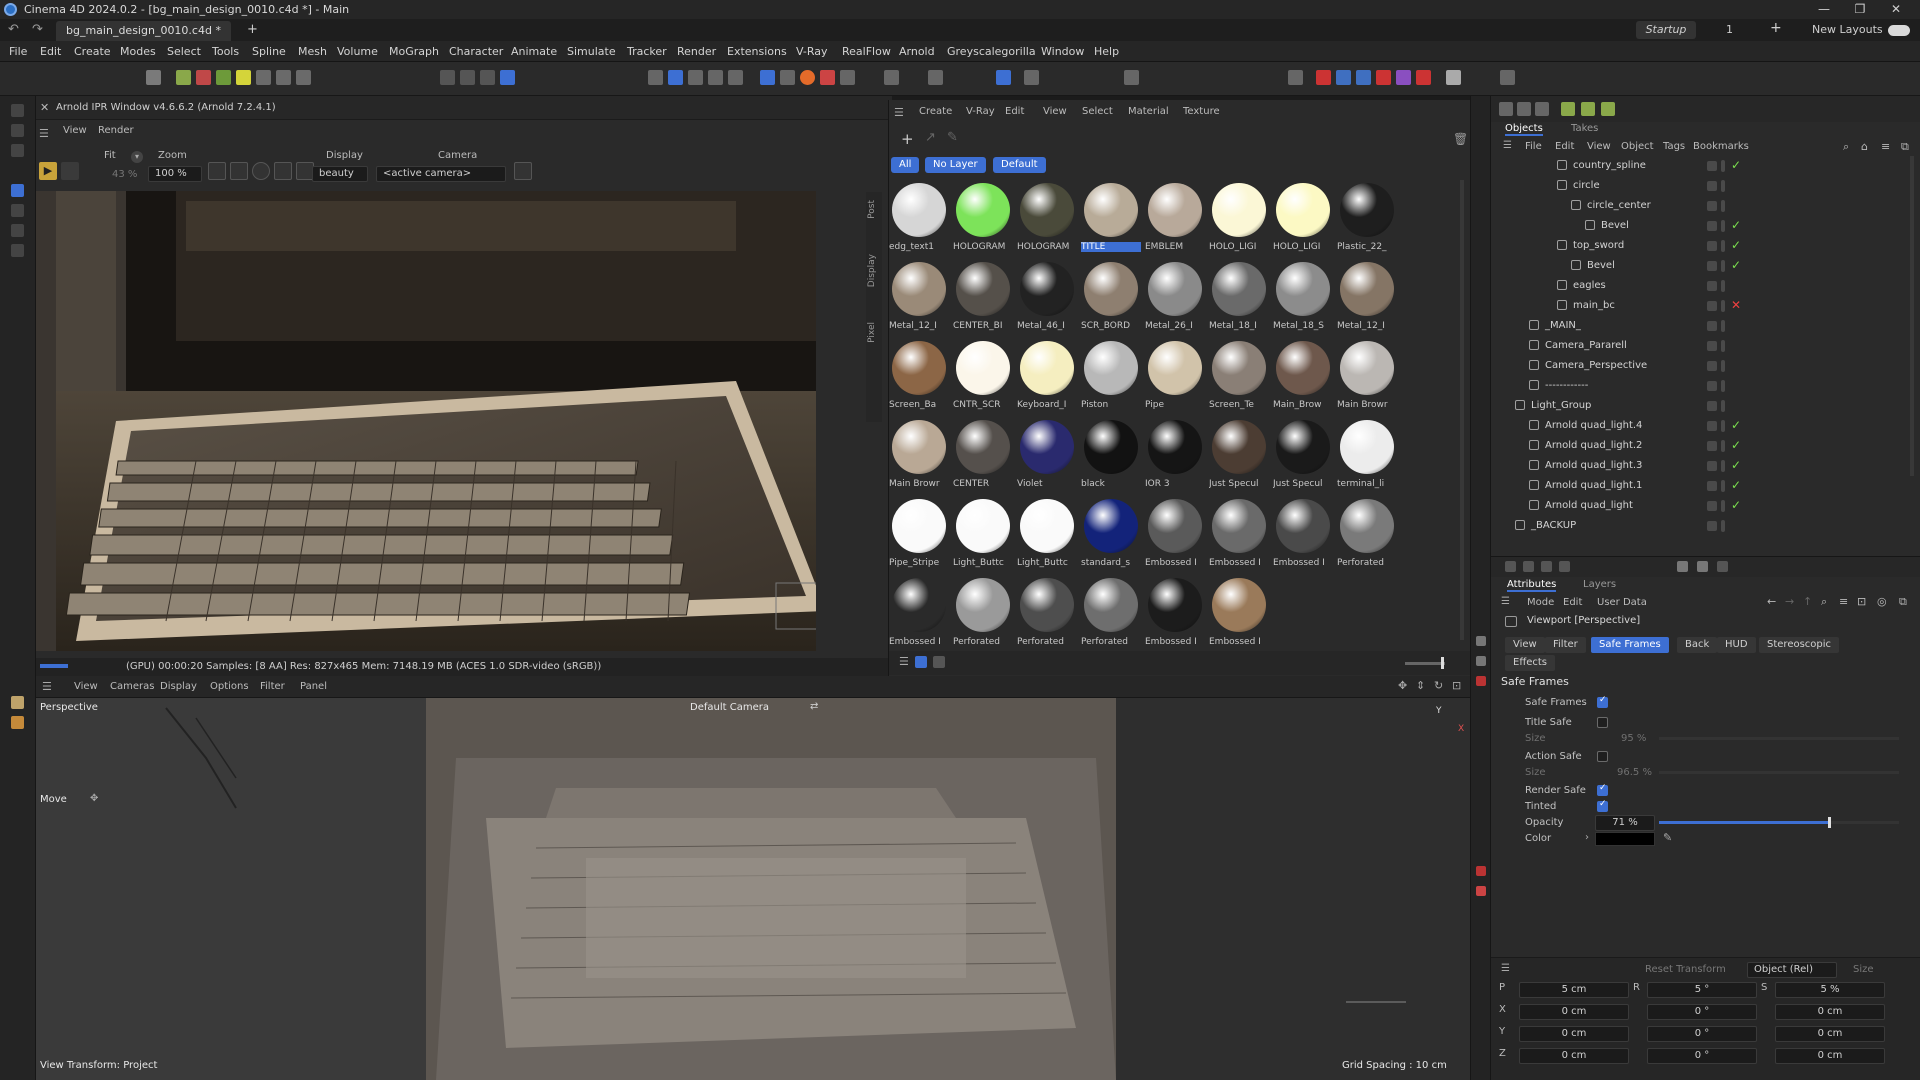 This screenshot has height=1080, width=1920. What do you see at coordinates (1776, 28) in the screenshot?
I see `add-layout-icon: +` at bounding box center [1776, 28].